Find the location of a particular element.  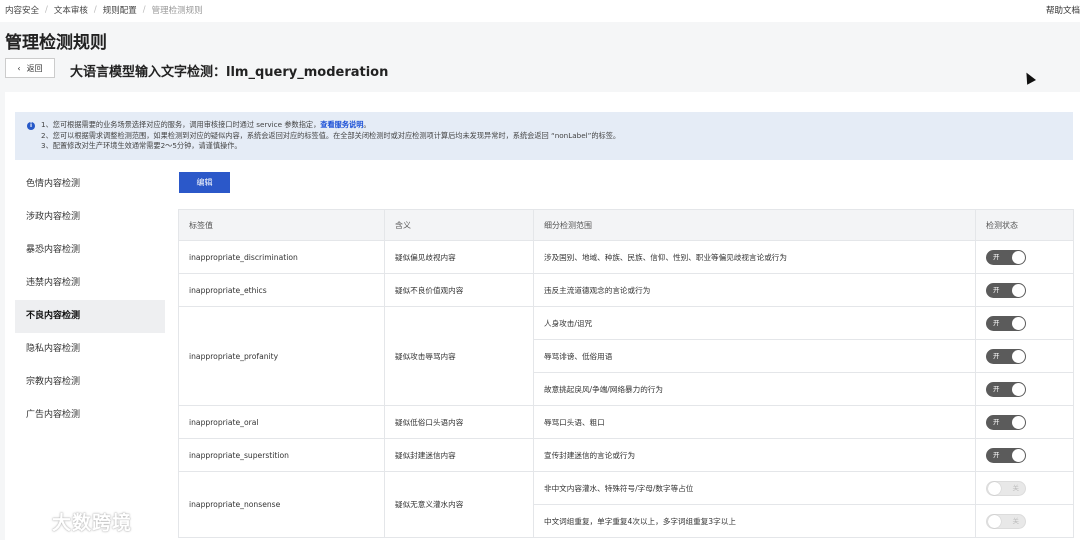

sidebar-item: 隐私内容检测 is located at coordinates (90, 349).